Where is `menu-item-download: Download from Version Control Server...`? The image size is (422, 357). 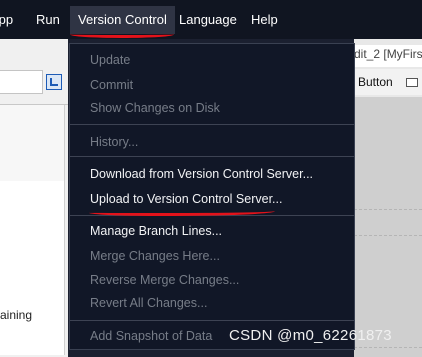 menu-item-download: Download from Version Control Server... is located at coordinates (201, 174).